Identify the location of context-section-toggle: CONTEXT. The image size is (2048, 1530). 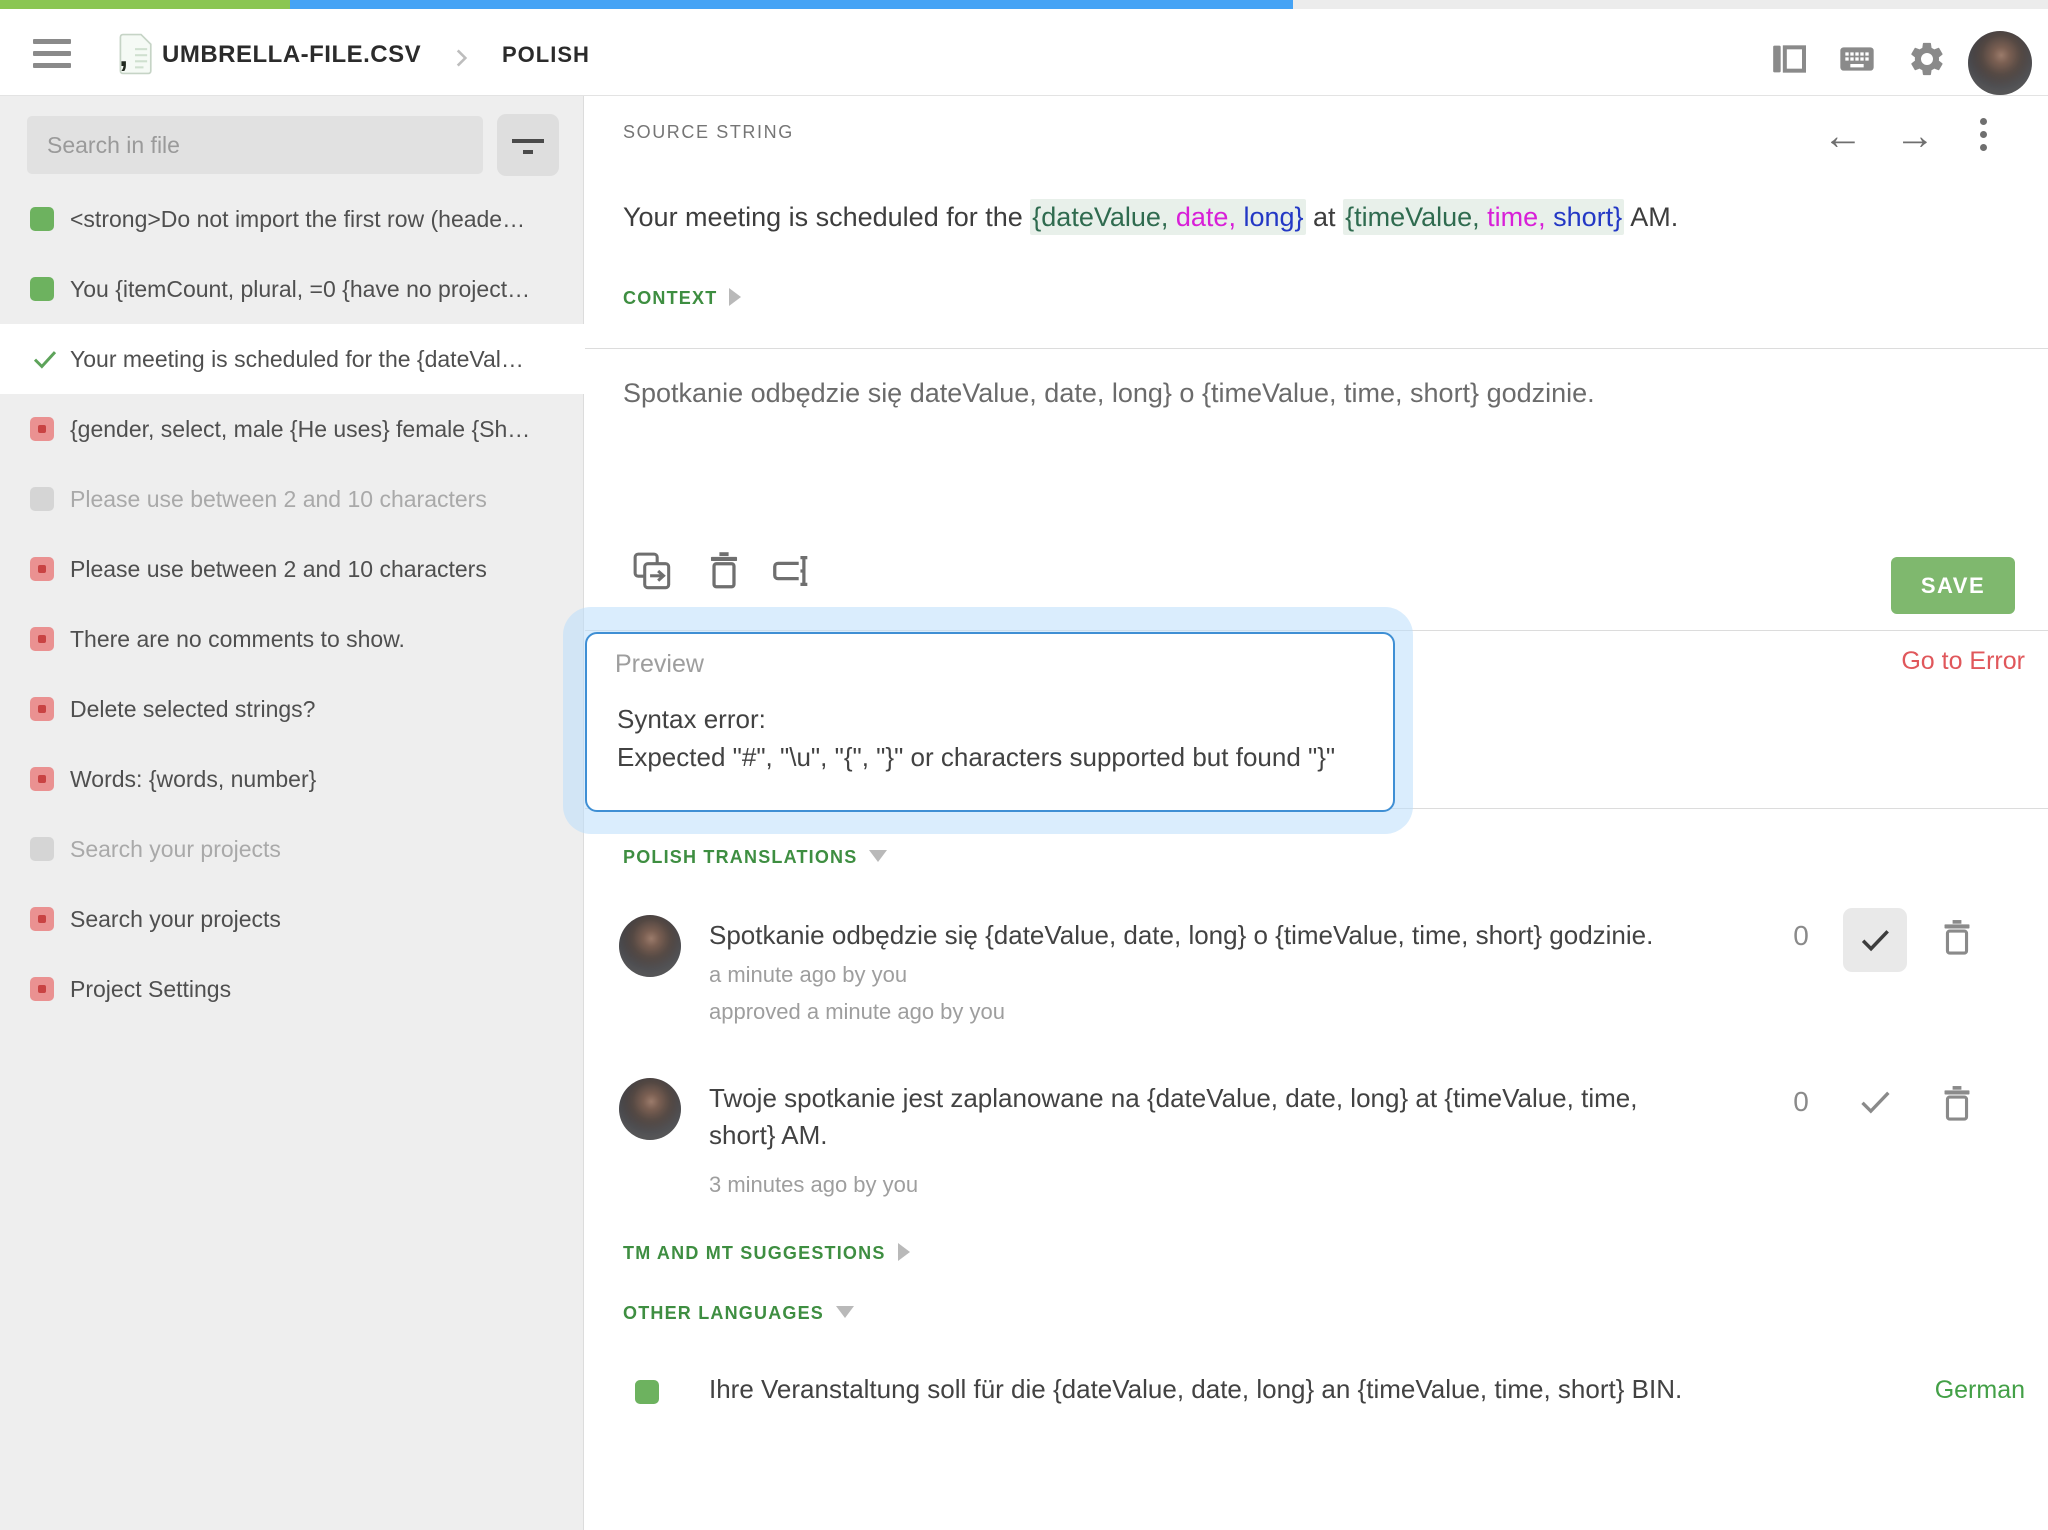
(682, 298).